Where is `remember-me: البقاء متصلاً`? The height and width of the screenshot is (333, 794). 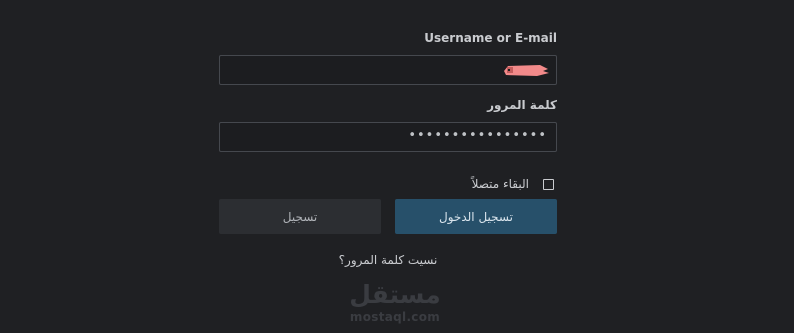 remember-me: البقاء متصلاً is located at coordinates (514, 184).